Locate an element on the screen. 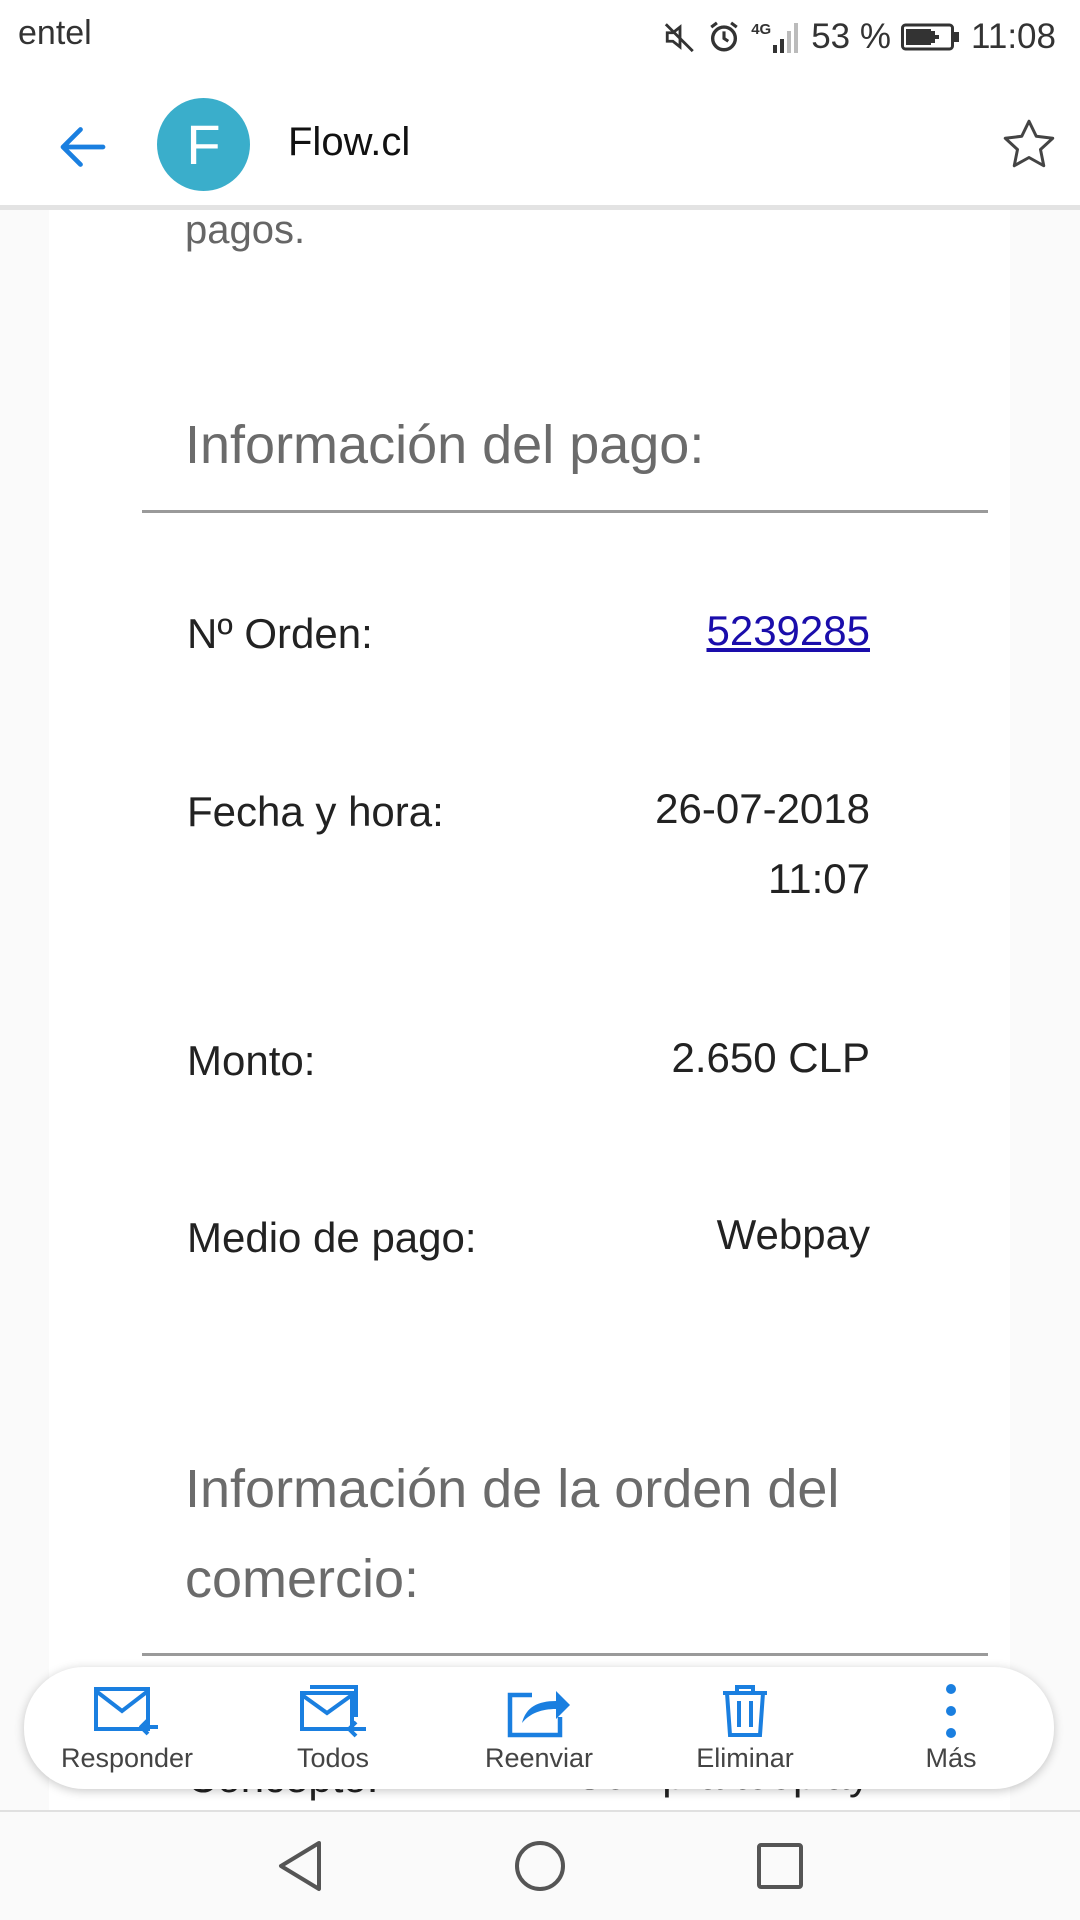  intro-text: pagos. is located at coordinates (245, 231).